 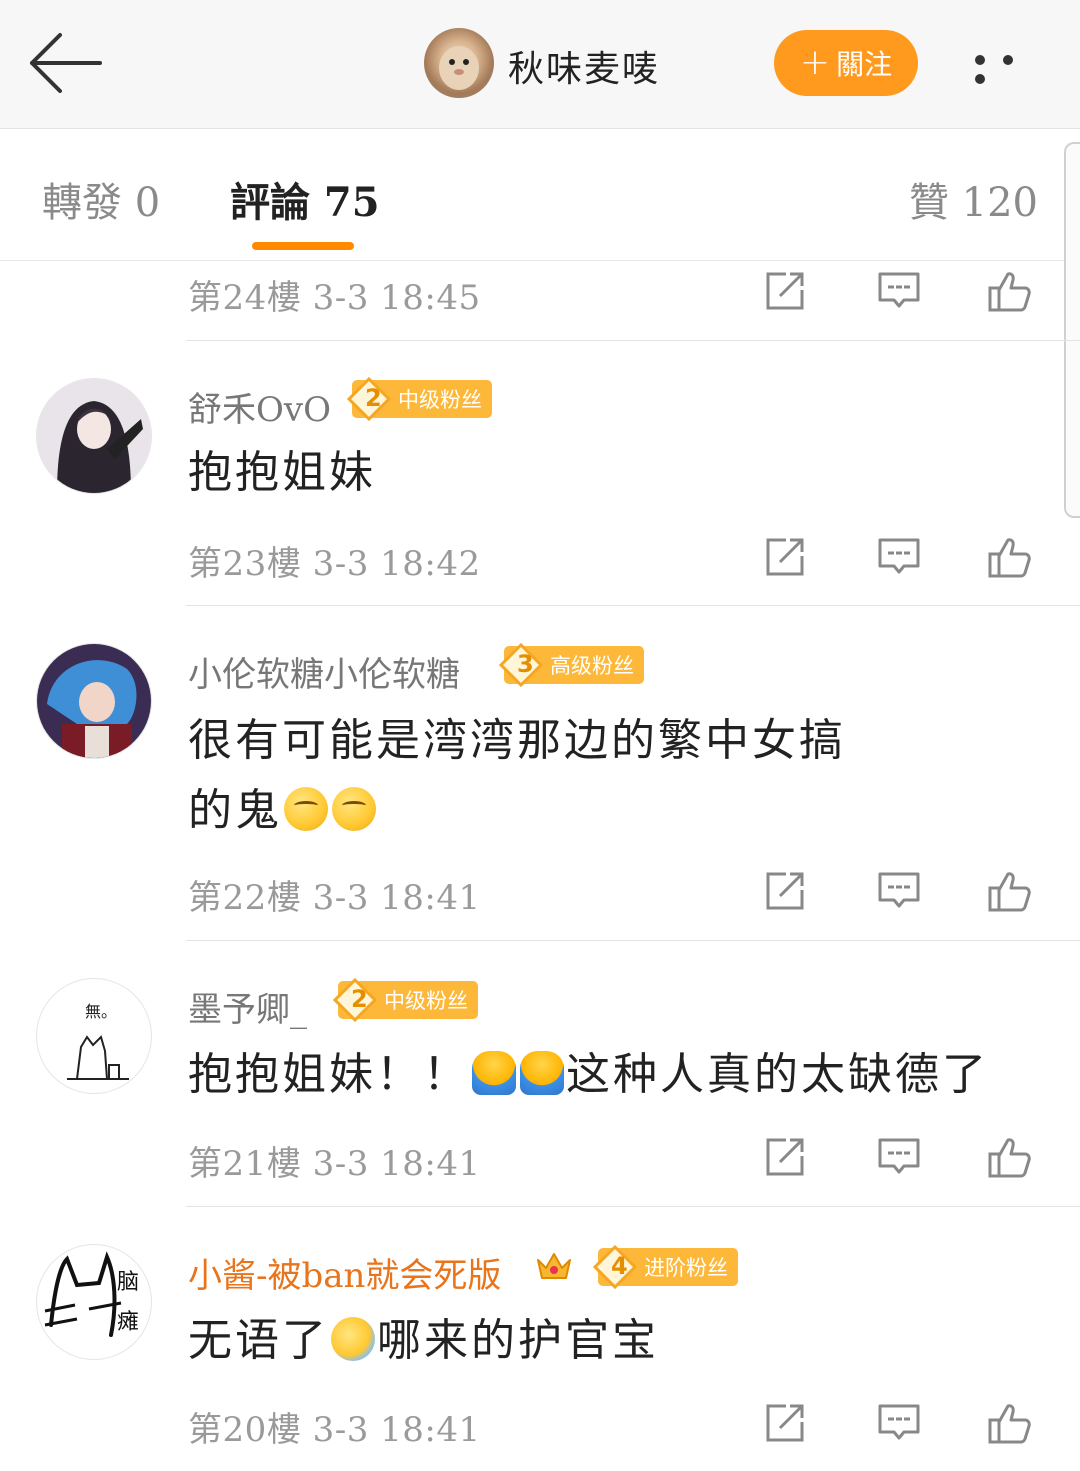 I want to click on floor-timestamp: 第23樓 3-3 18:42, so click(x=334, y=564).